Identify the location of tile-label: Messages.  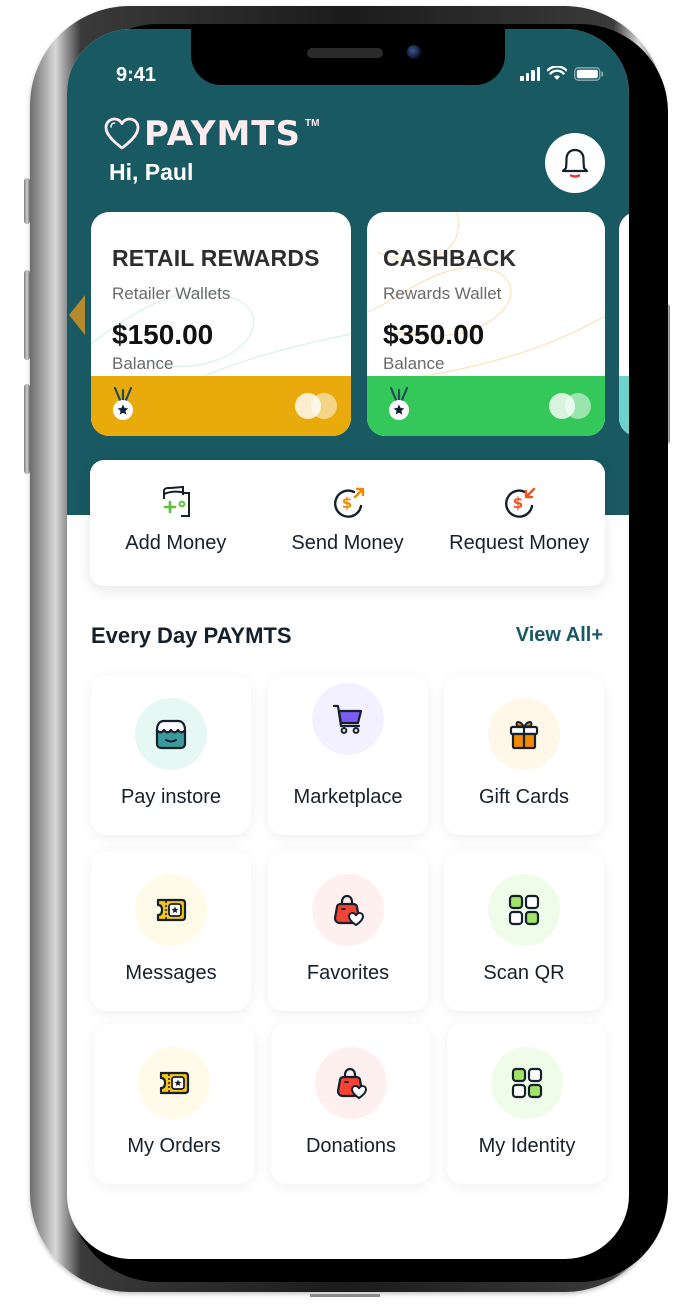
(171, 973).